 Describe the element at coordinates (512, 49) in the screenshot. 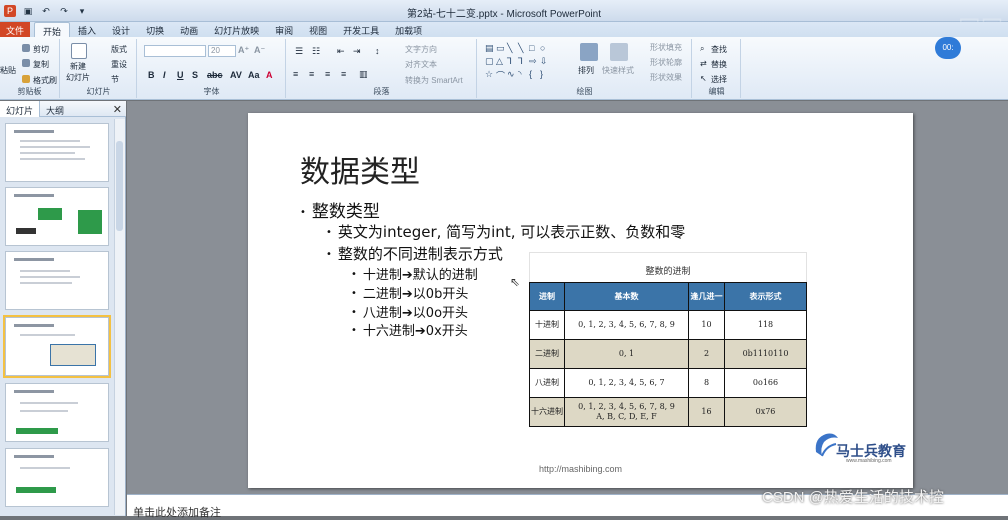

I see `line-shape-icon: ╲` at that location.